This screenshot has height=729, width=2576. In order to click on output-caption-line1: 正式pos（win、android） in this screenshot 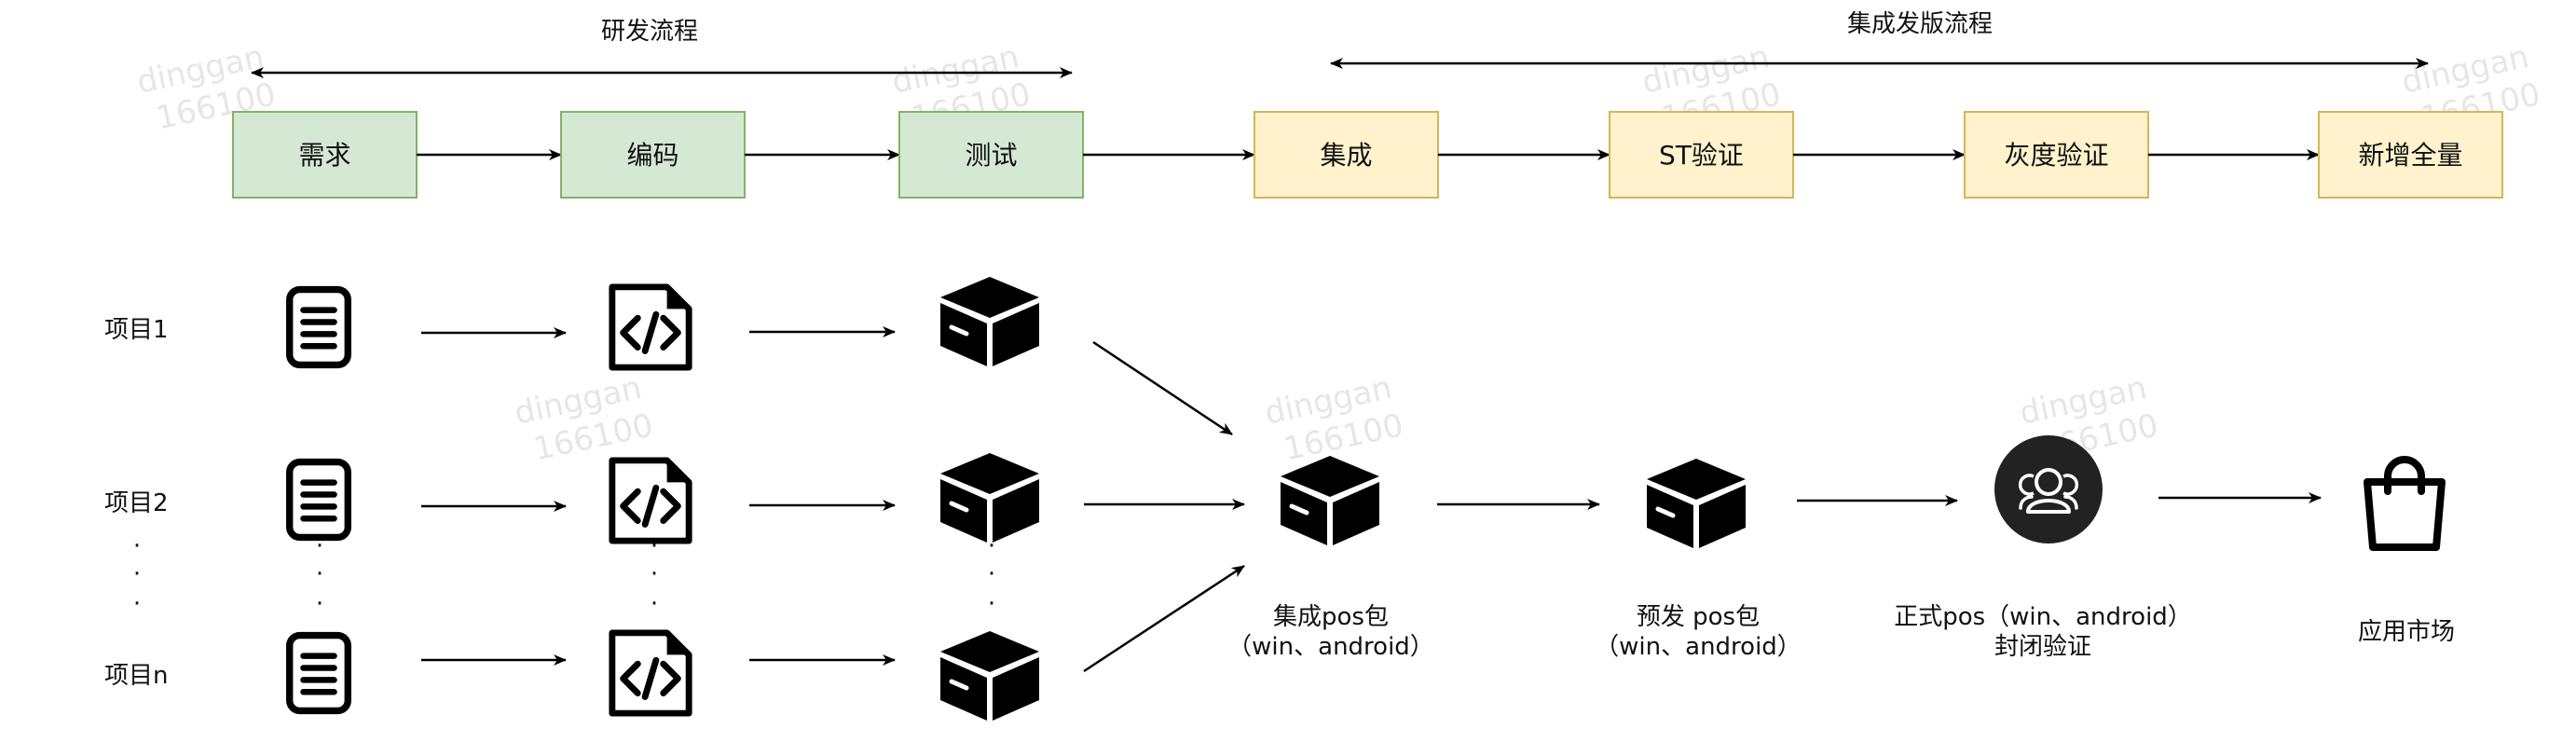, I will do `click(2043, 617)`.